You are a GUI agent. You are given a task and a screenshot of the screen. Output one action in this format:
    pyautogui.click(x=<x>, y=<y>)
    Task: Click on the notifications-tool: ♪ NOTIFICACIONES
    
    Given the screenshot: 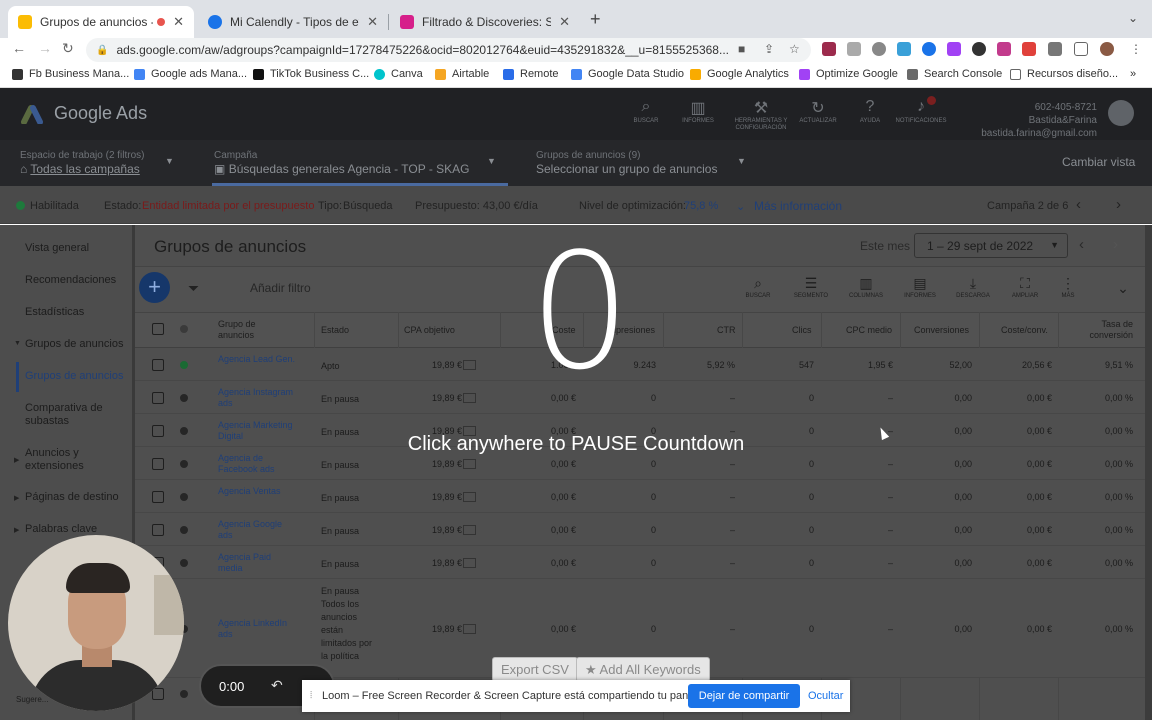 What is the action you would take?
    pyautogui.click(x=921, y=111)
    